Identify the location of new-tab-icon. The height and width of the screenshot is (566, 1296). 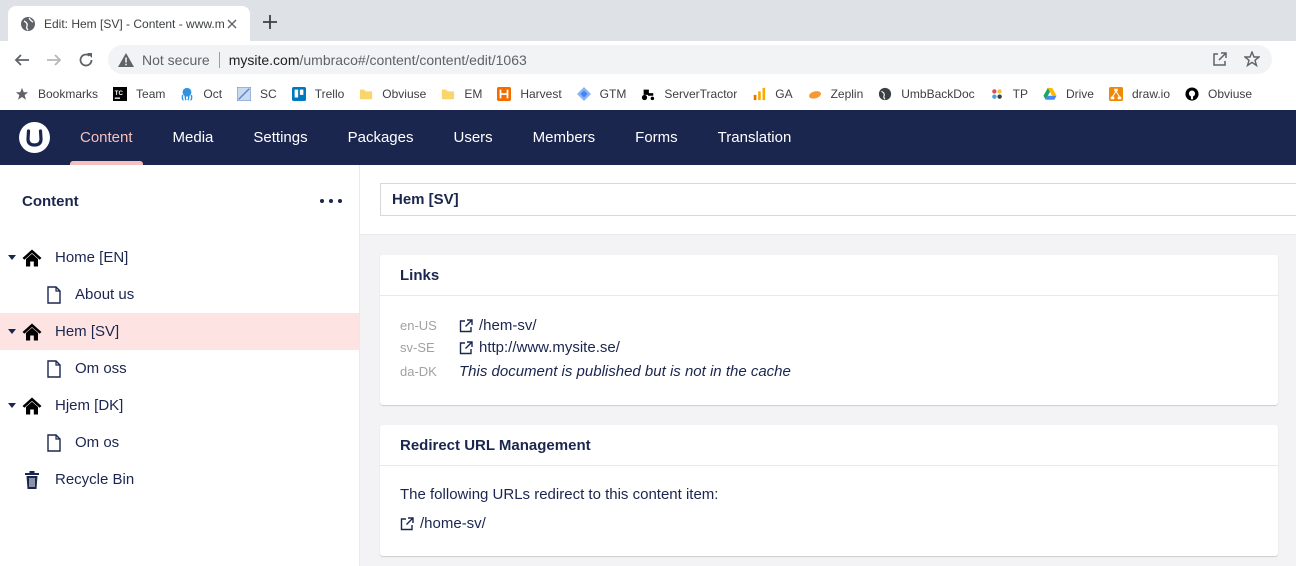
(270, 22).